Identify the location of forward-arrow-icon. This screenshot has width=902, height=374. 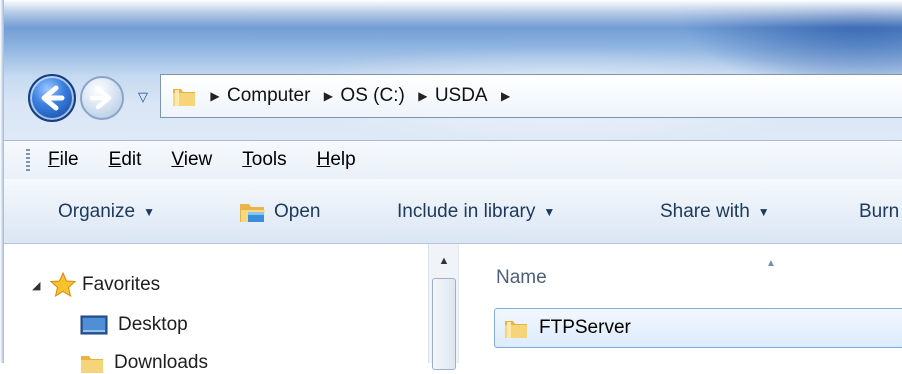
(100, 98).